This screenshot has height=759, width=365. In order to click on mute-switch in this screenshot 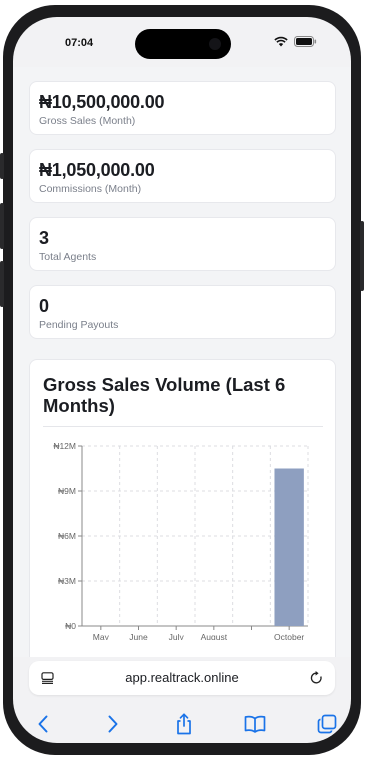, I will do `click(2, 166)`.